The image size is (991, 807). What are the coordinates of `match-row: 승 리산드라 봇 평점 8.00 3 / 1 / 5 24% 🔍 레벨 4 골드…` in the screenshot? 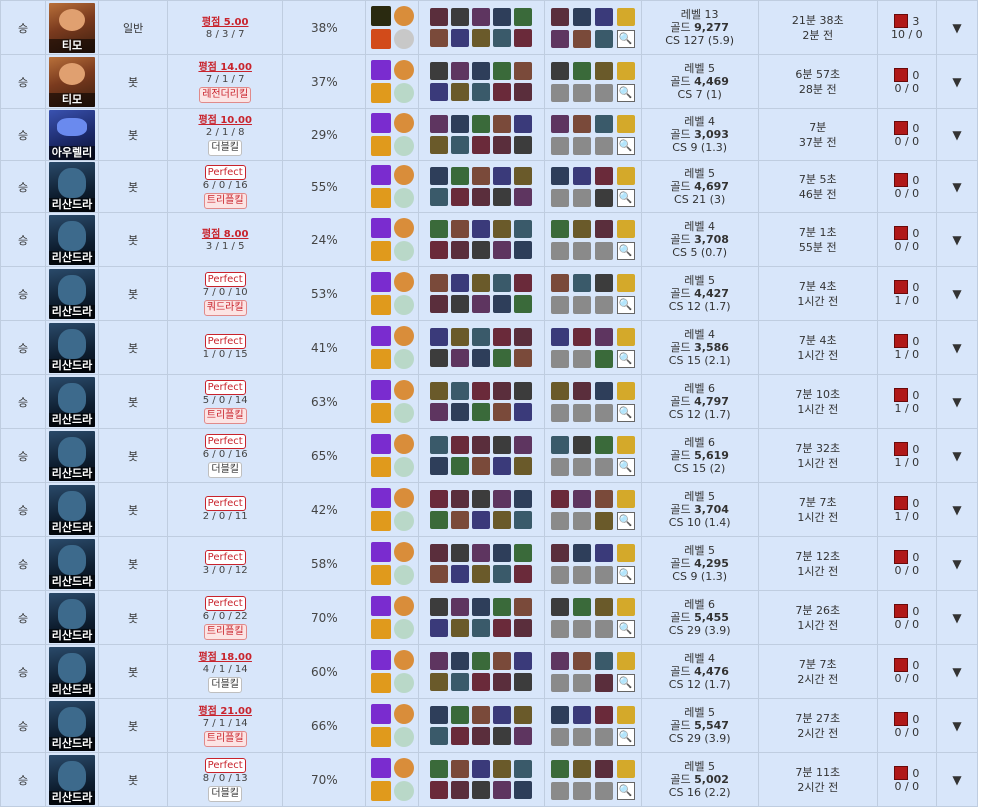 It's located at (489, 239).